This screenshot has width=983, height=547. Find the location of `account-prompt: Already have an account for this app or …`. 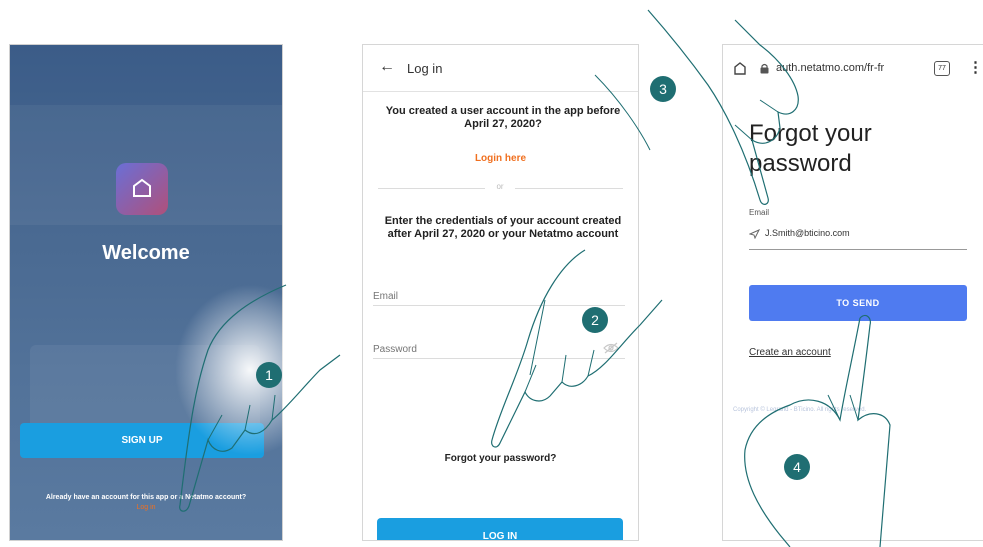

account-prompt: Already have an account for this app or … is located at coordinates (146, 497).